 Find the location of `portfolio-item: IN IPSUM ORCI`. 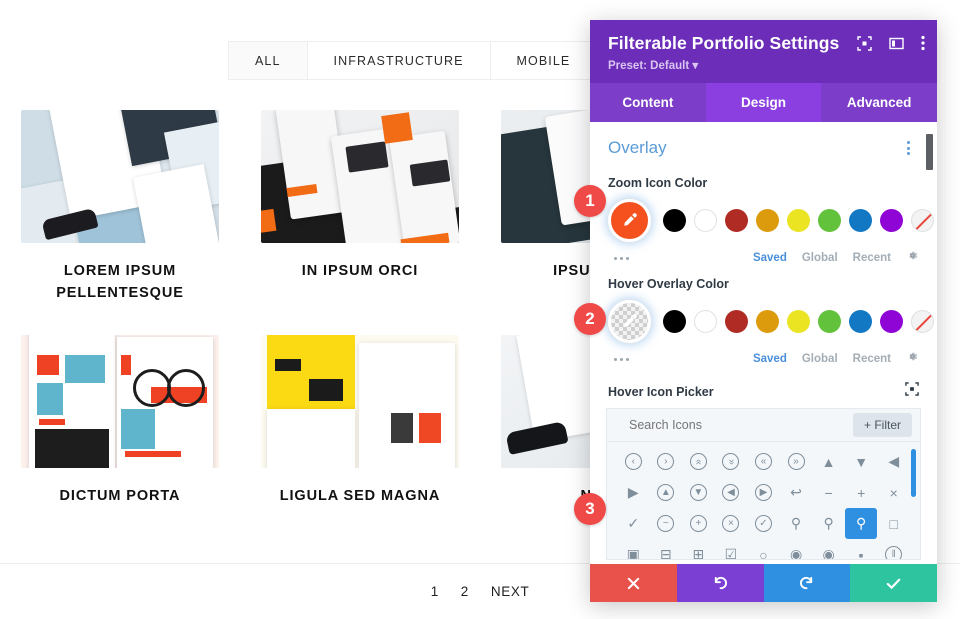

portfolio-item: IN IPSUM ORCI is located at coordinates (360, 207).